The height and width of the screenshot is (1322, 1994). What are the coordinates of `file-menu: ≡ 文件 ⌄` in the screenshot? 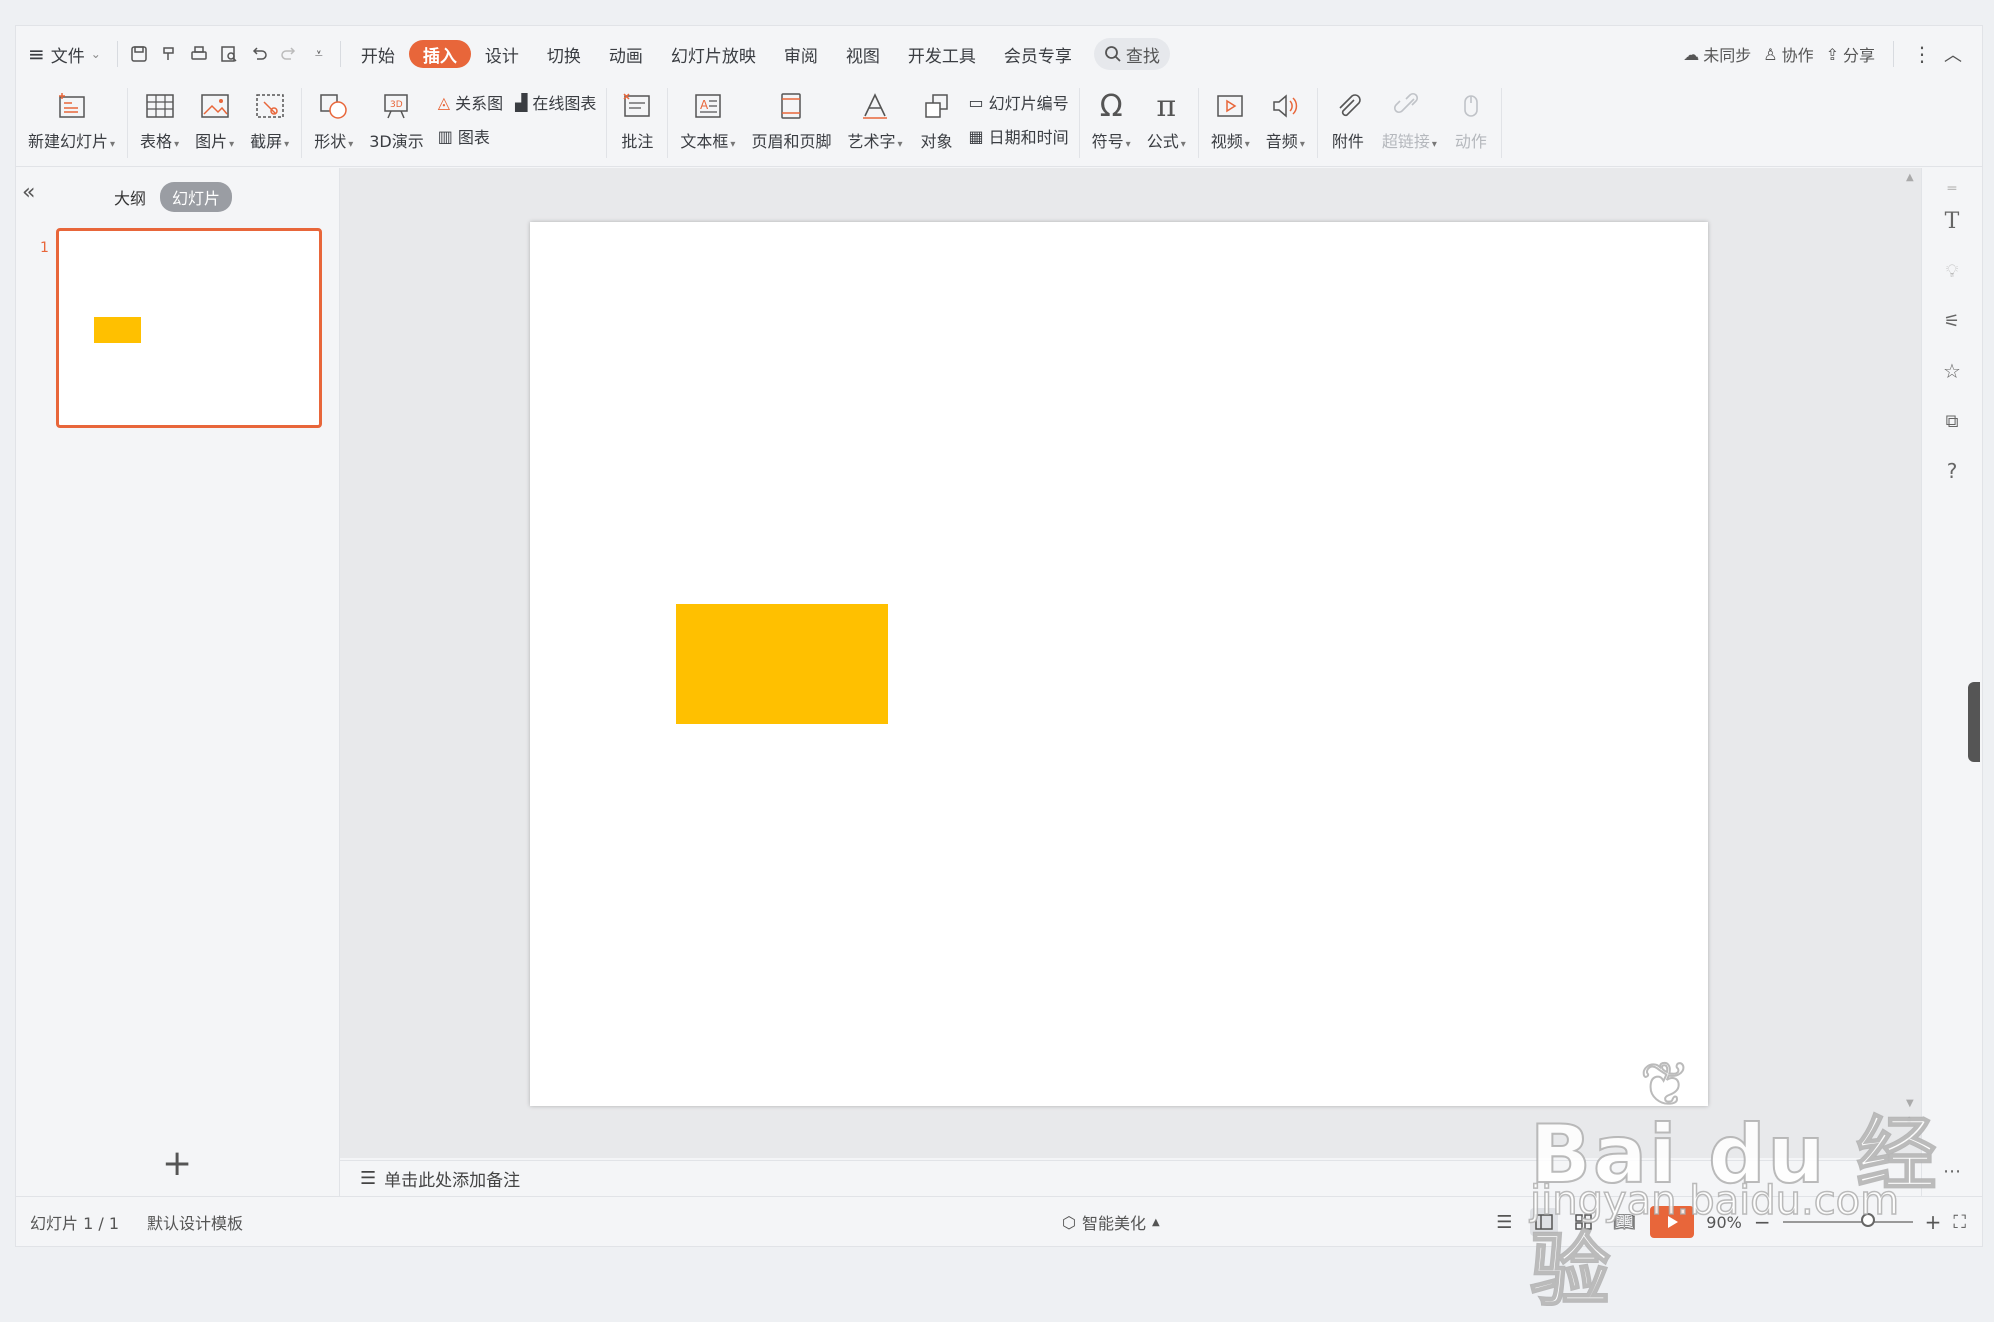 It's located at (64, 54).